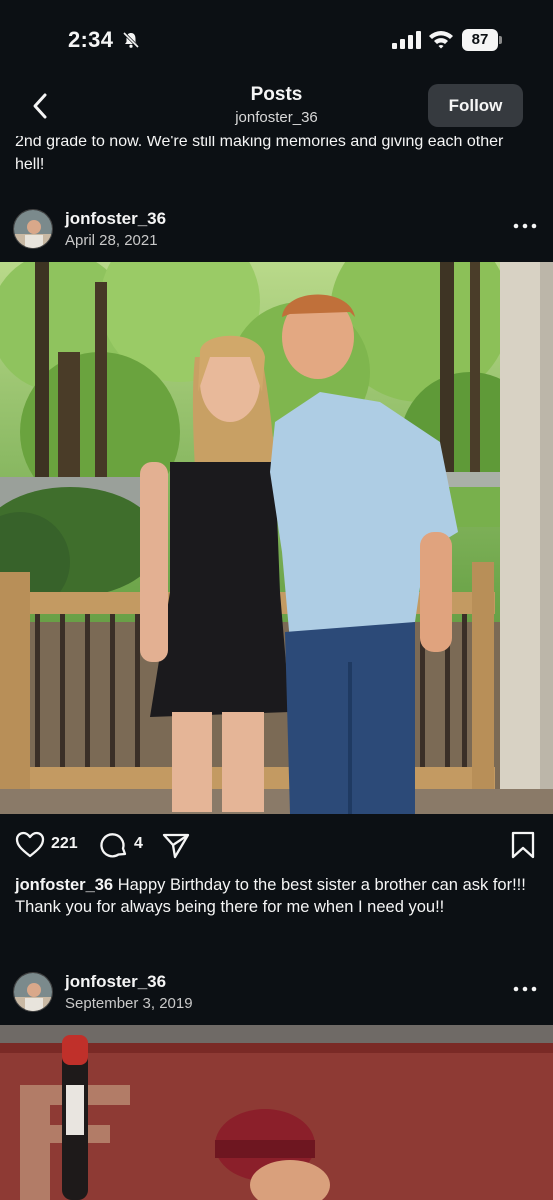 The height and width of the screenshot is (1200, 553). Describe the element at coordinates (129, 1003) in the screenshot. I see `post-date: September 3, 2019` at that location.